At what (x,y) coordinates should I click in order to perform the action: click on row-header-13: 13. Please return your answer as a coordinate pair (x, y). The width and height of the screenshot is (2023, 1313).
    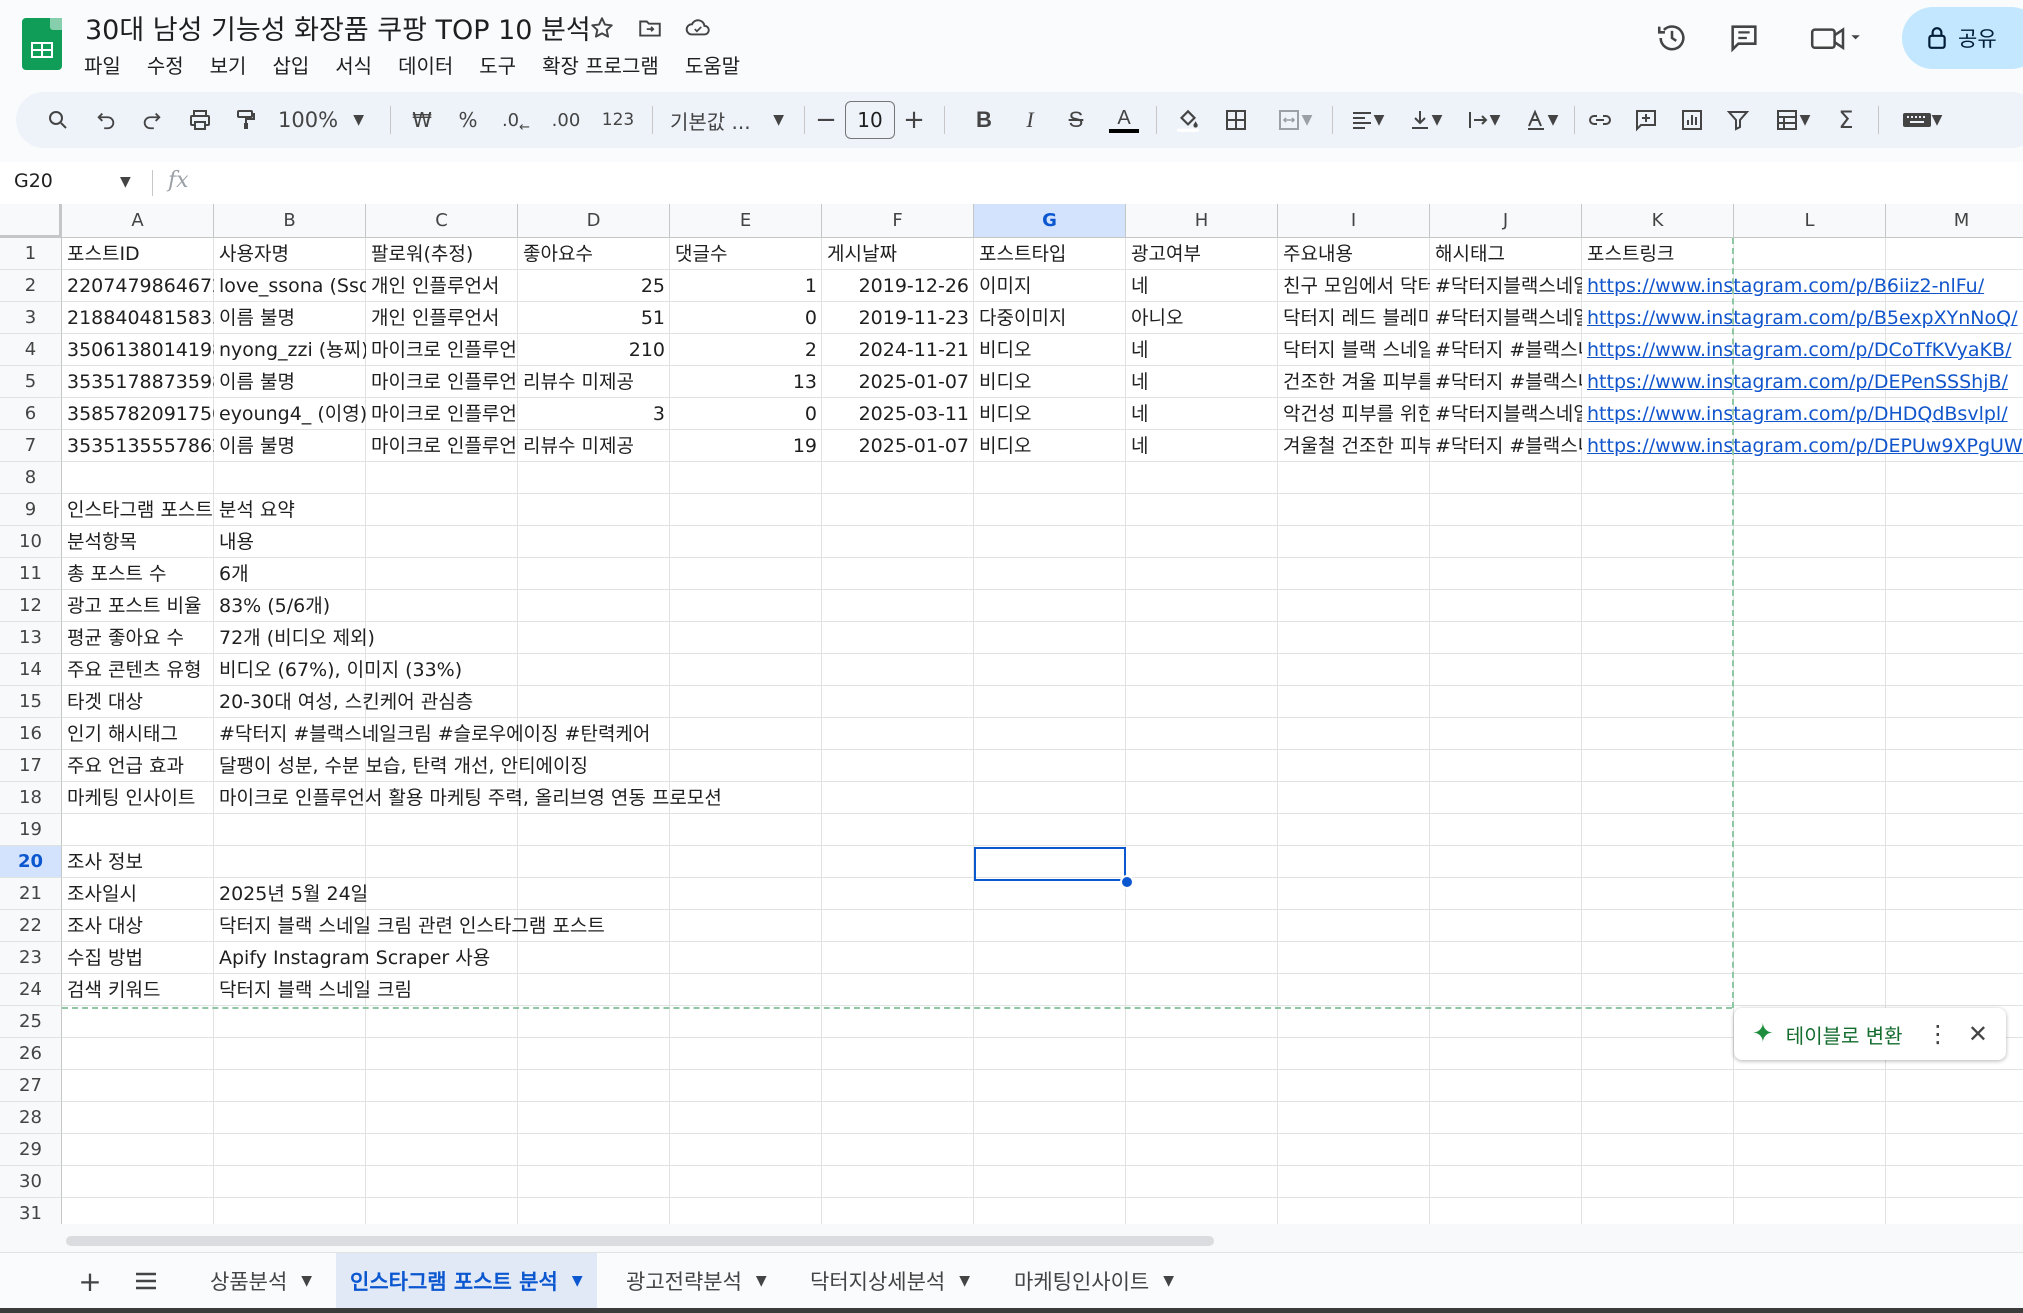
    Looking at the image, I should click on (31, 638).